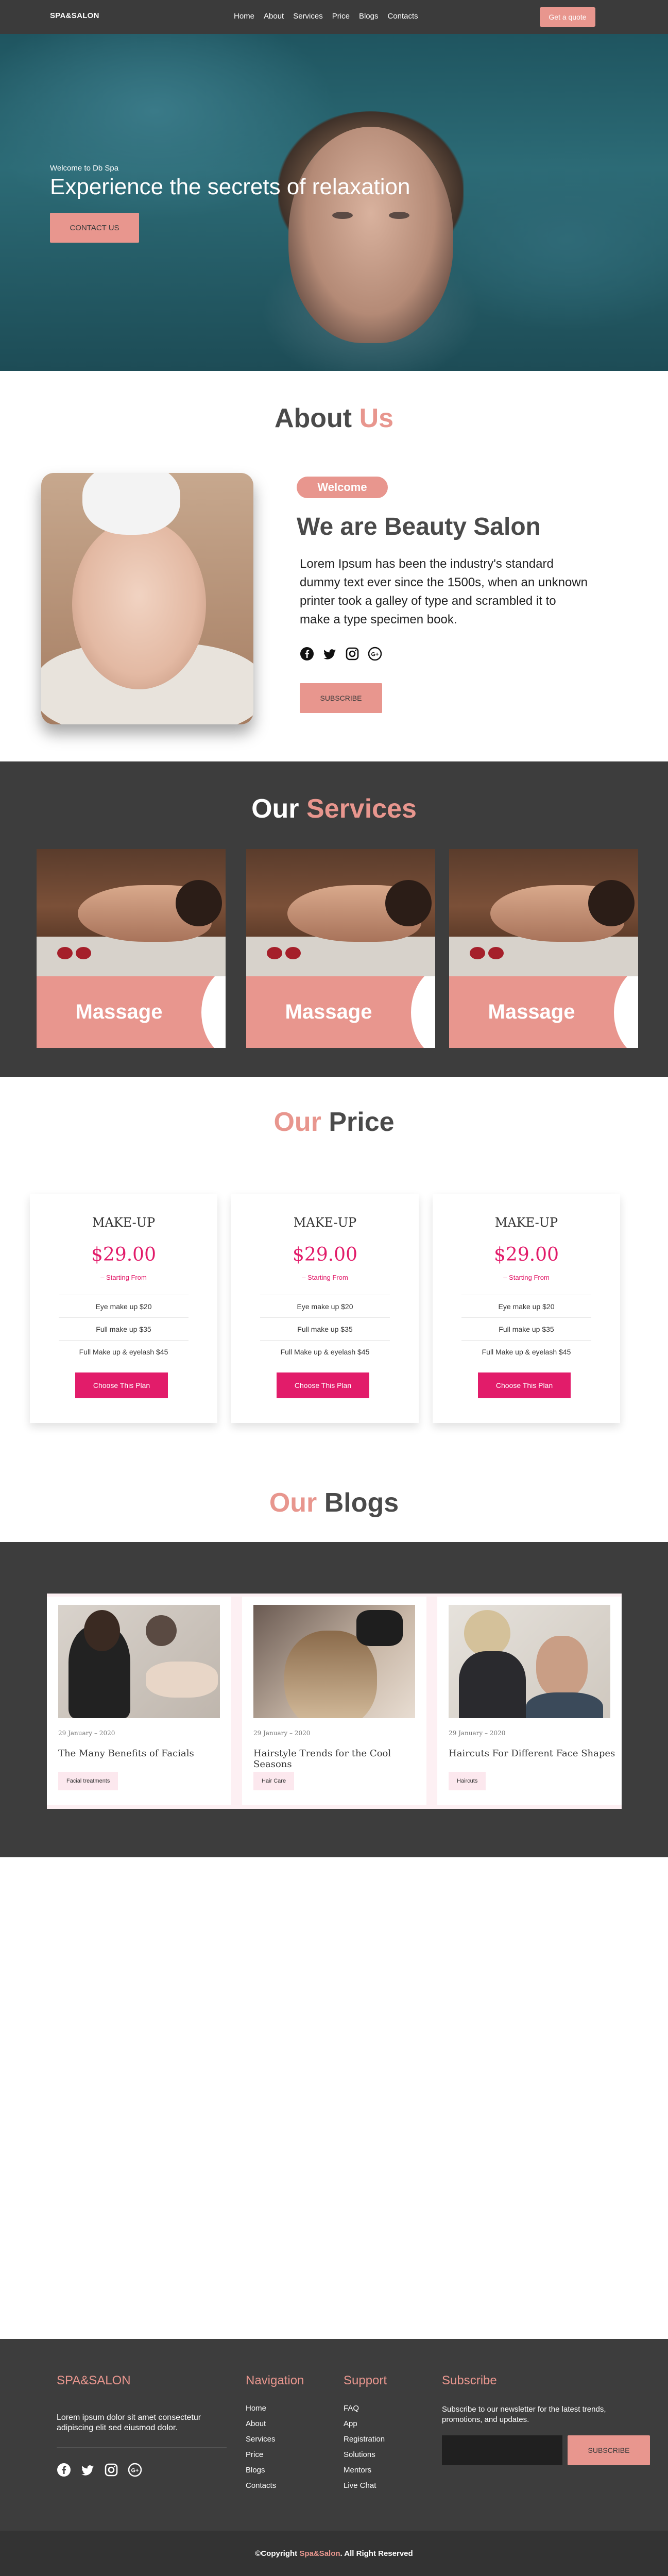 The height and width of the screenshot is (2576, 668). What do you see at coordinates (364, 2455) in the screenshot?
I see `footer-support-solutions: Solutions` at bounding box center [364, 2455].